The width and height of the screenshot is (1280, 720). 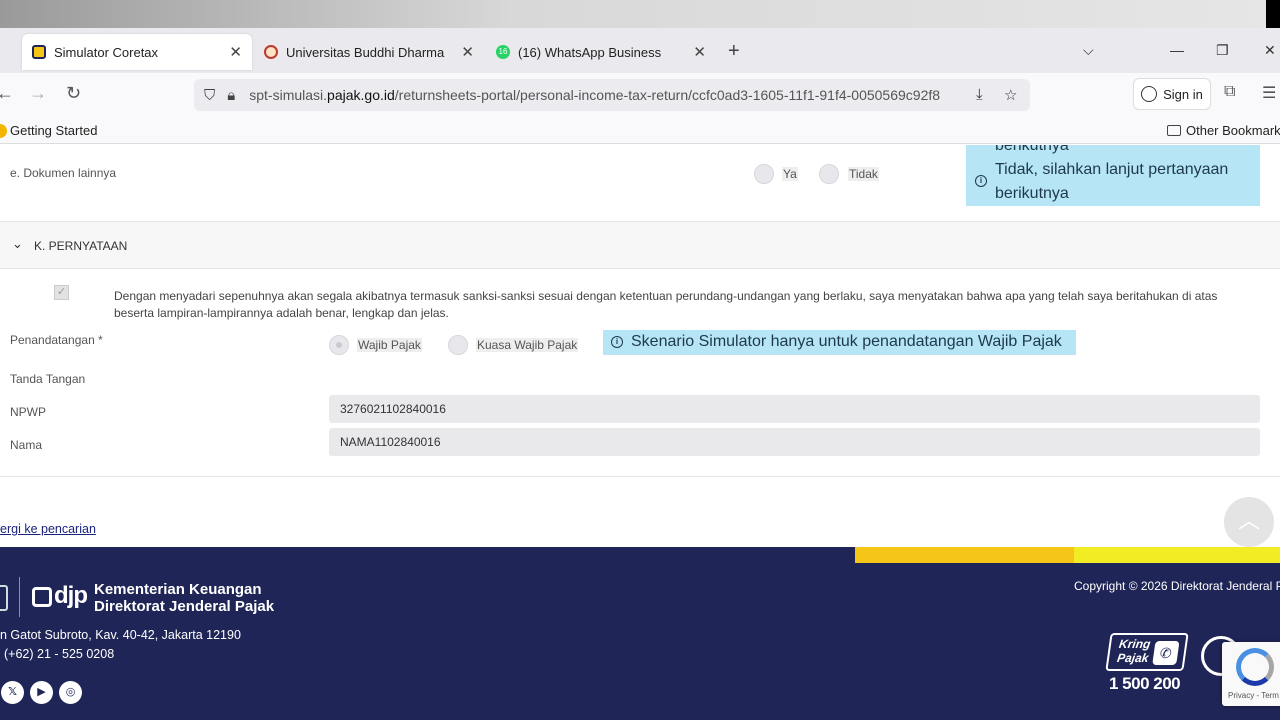 I want to click on section-header-pernyataan: ⌄ K. PERNYATAAN, so click(x=640, y=245).